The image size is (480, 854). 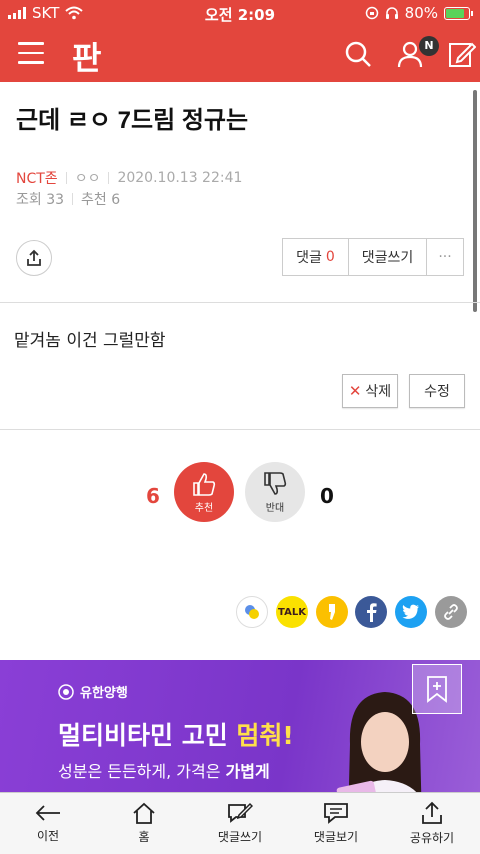 I want to click on bookmark-add-icon, so click(x=437, y=689).